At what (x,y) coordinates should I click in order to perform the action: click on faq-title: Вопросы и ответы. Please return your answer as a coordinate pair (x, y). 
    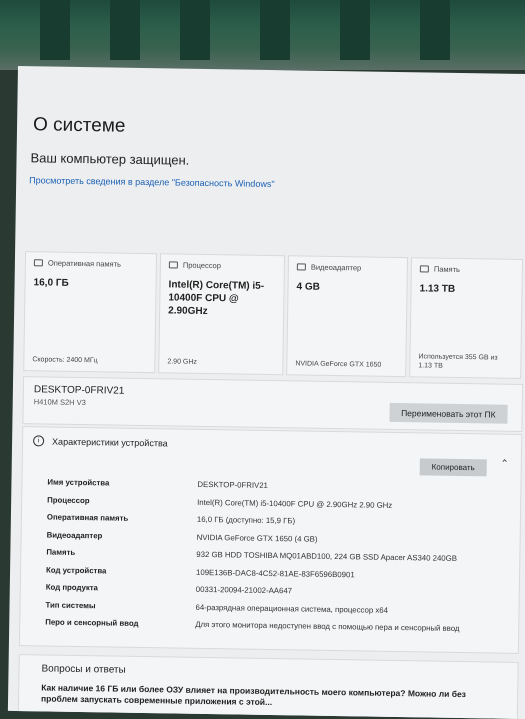
    Looking at the image, I should click on (83, 669).